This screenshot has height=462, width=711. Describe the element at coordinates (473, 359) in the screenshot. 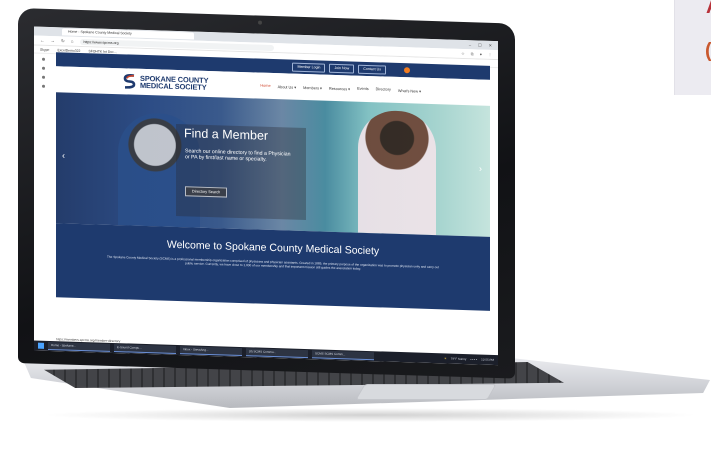

I see `tray-icons: ▪ ▪ ▪ ▪` at that location.